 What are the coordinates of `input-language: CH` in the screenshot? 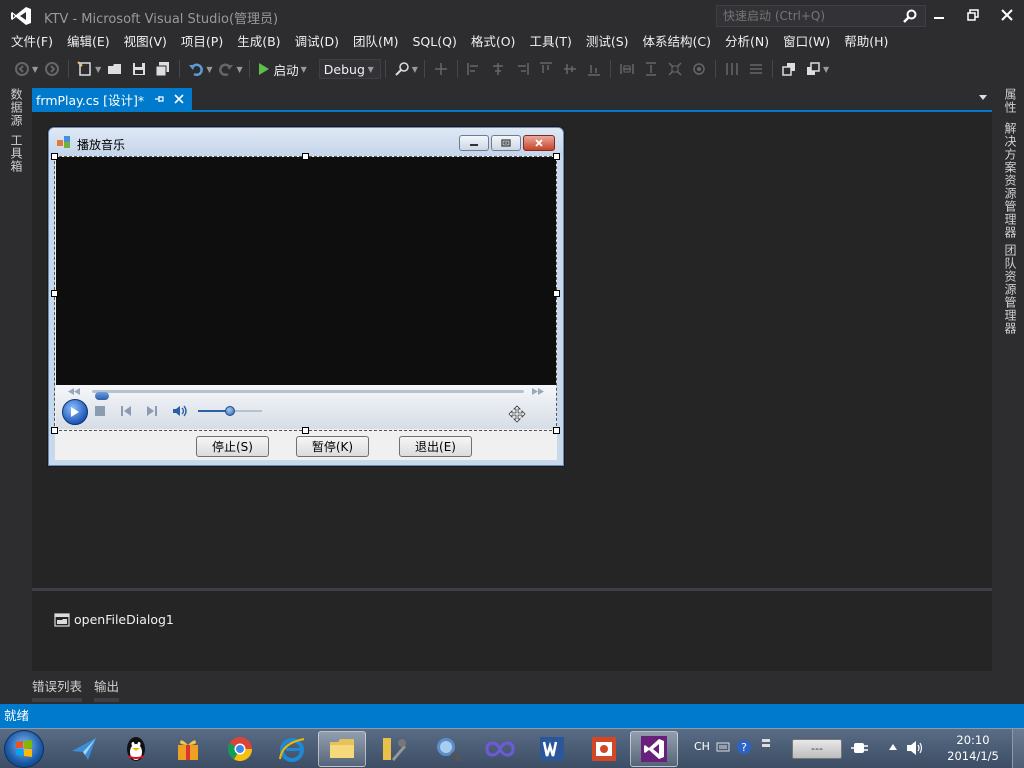 It's located at (702, 746).